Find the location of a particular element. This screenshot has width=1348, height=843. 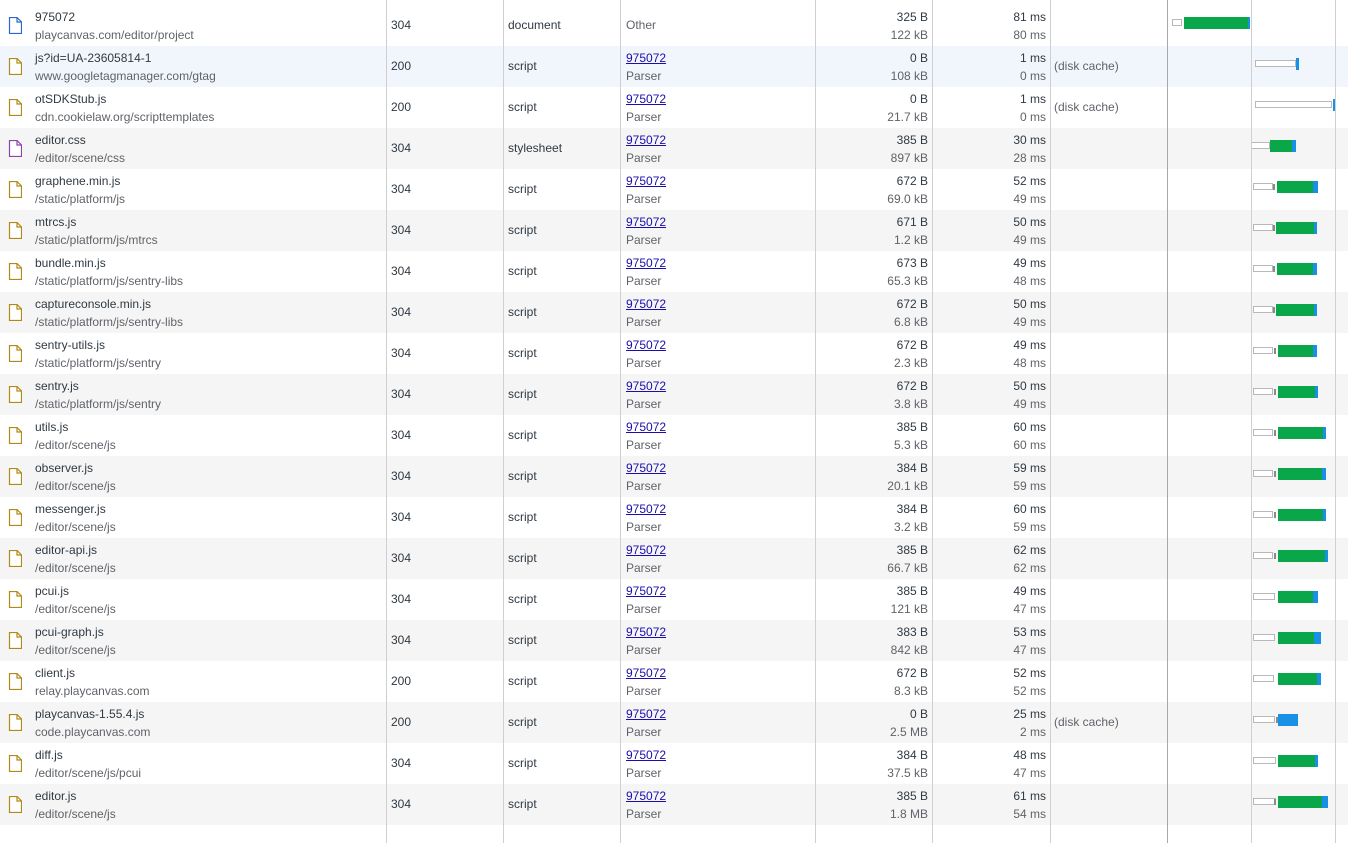

name-cell: sentry.js/static/platform/js/sentry is located at coordinates (193, 394).